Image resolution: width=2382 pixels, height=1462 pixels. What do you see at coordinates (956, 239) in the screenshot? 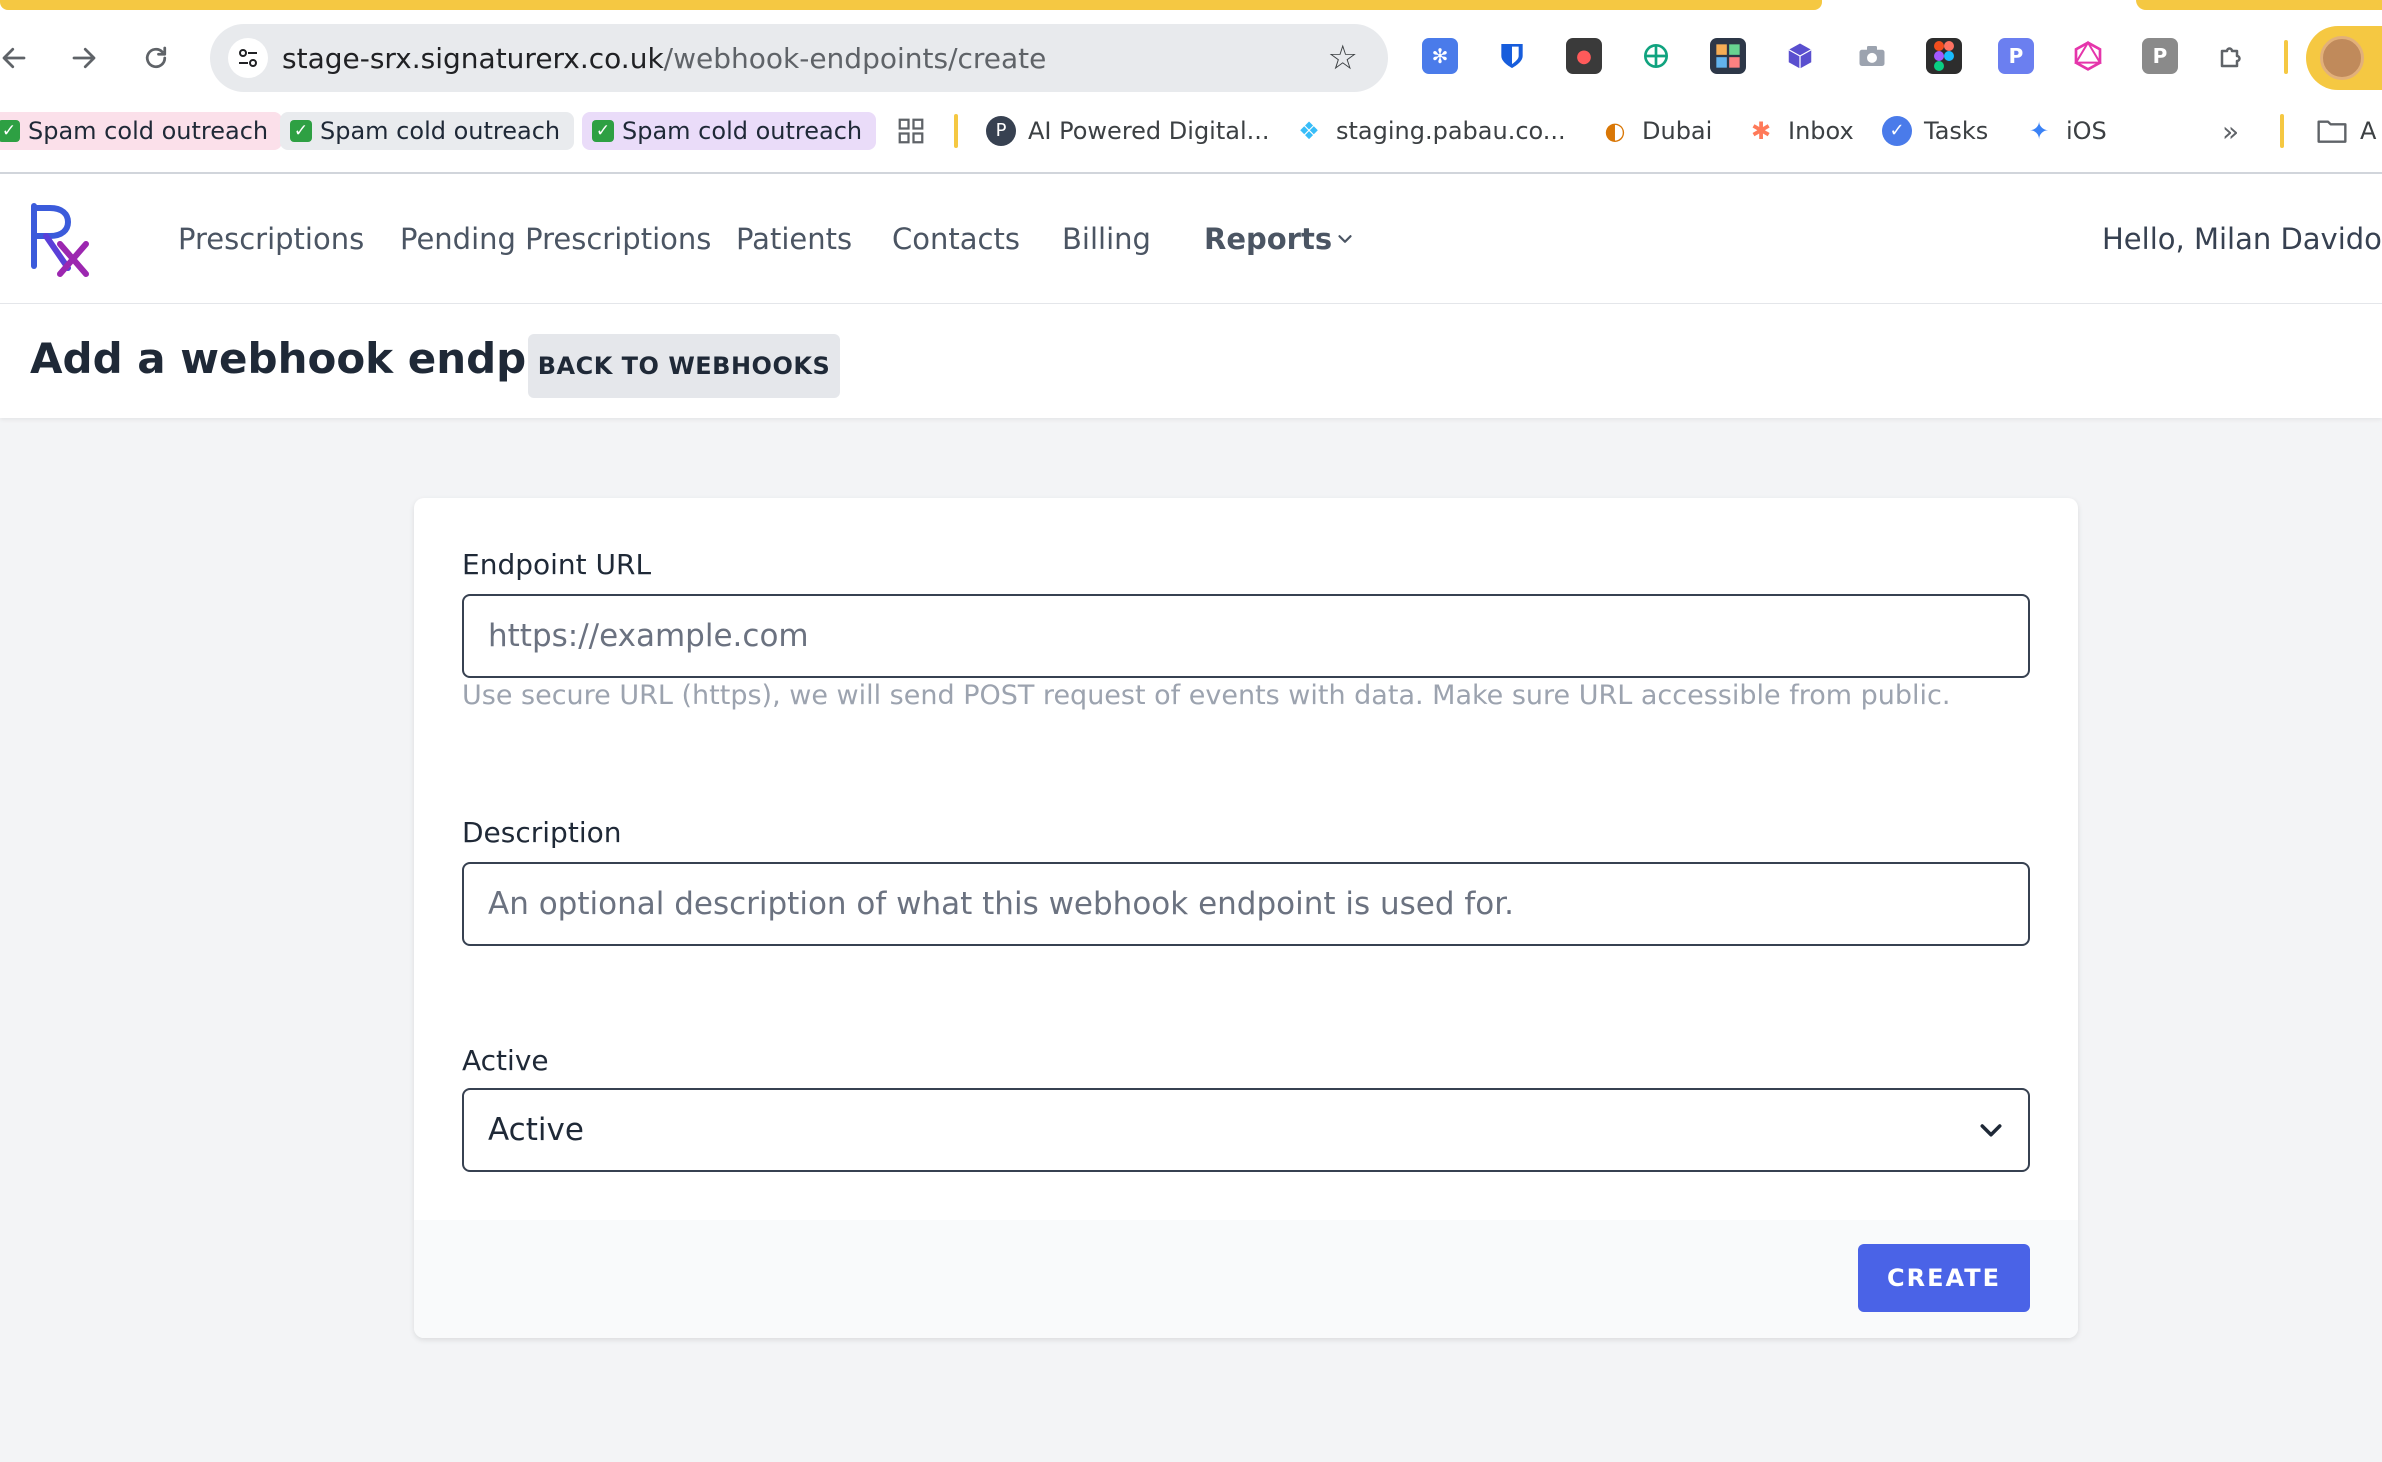
I see `nav-contacts: Contacts` at bounding box center [956, 239].